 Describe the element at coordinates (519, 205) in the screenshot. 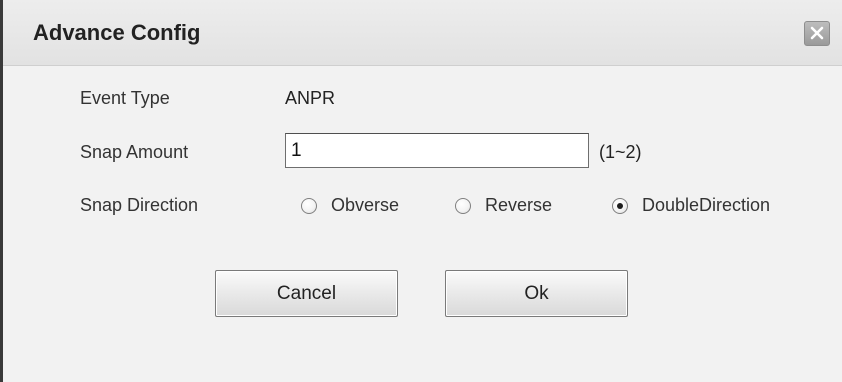

I see `radio-reverse-label: Reverse` at that location.